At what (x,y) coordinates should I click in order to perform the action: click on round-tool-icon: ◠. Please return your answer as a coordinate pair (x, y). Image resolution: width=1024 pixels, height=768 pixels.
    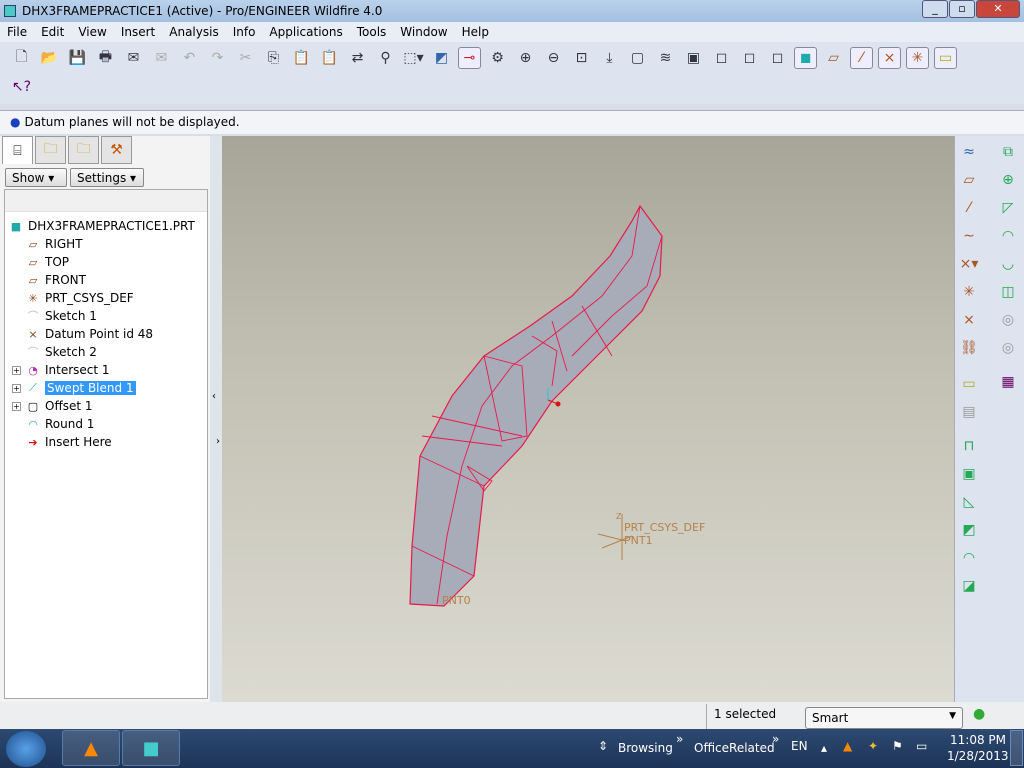
    Looking at the image, I should click on (969, 561).